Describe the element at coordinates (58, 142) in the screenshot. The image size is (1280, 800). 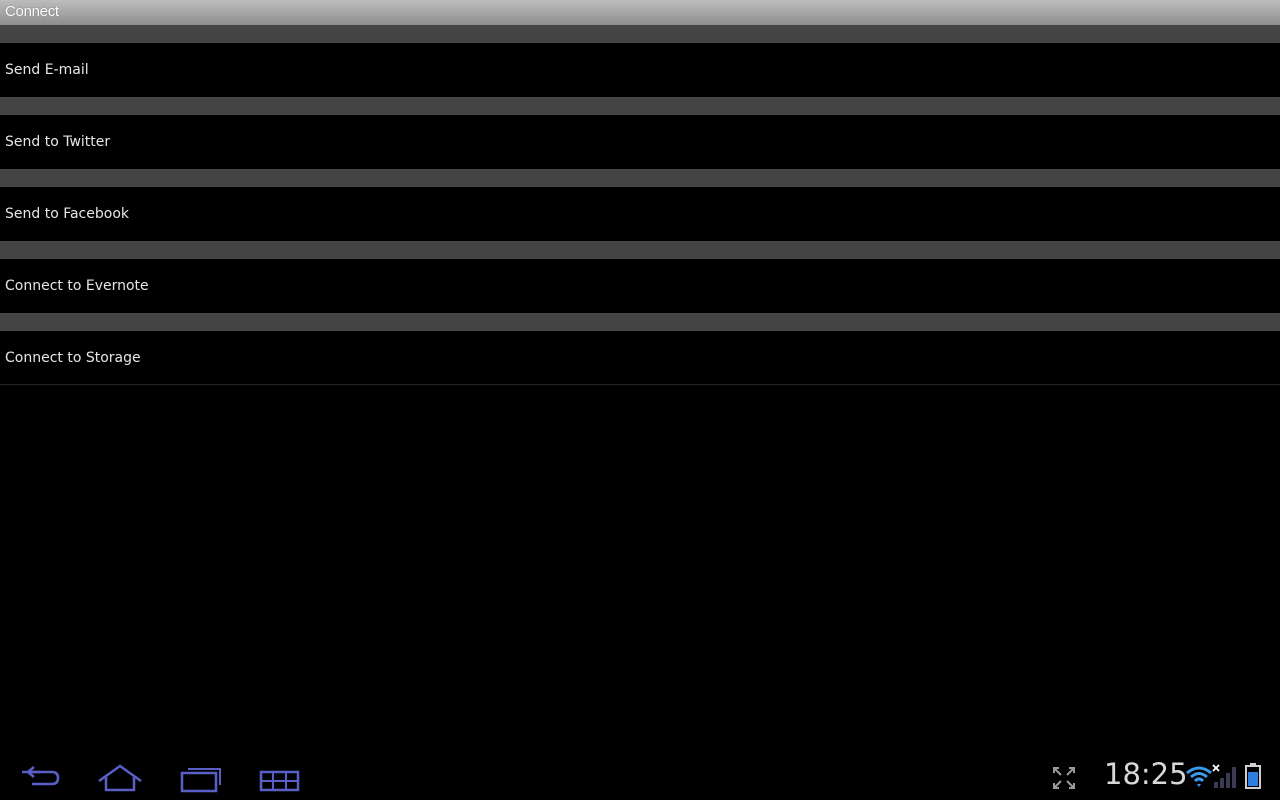
I see `menu-item-label: Send to Twitter` at that location.